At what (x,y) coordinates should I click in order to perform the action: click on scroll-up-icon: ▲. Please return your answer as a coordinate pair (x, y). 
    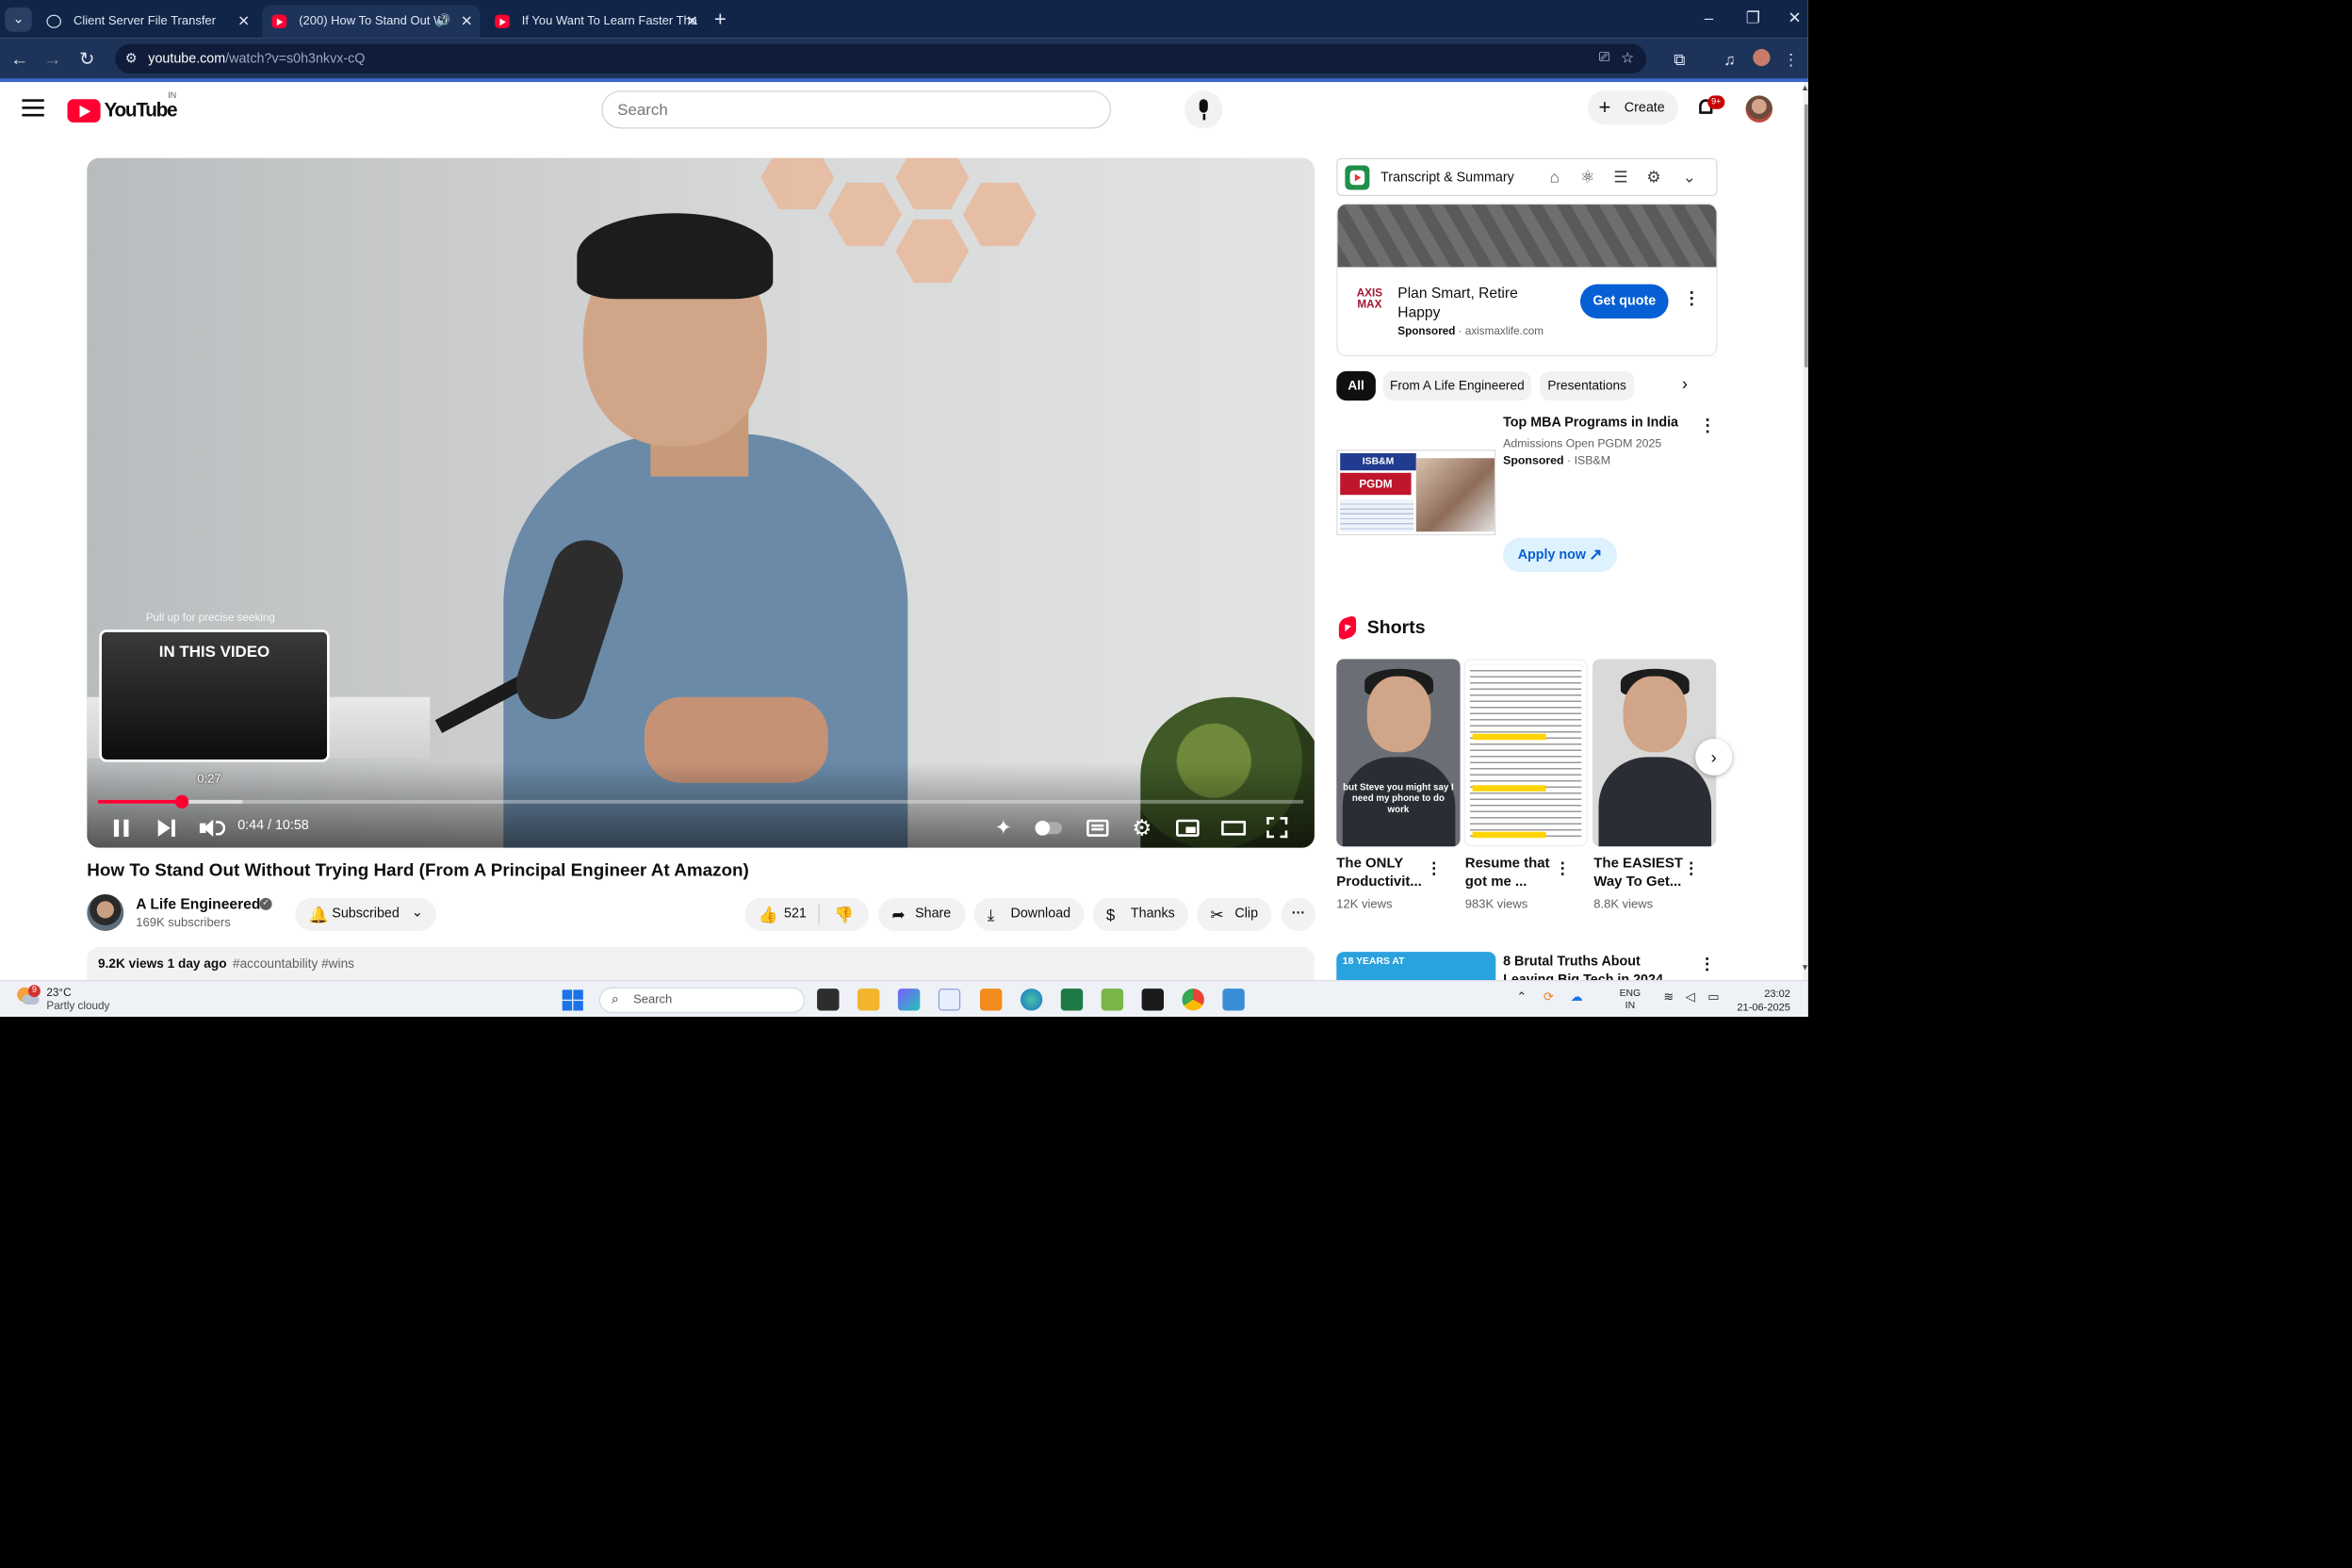
    Looking at the image, I should click on (1805, 89).